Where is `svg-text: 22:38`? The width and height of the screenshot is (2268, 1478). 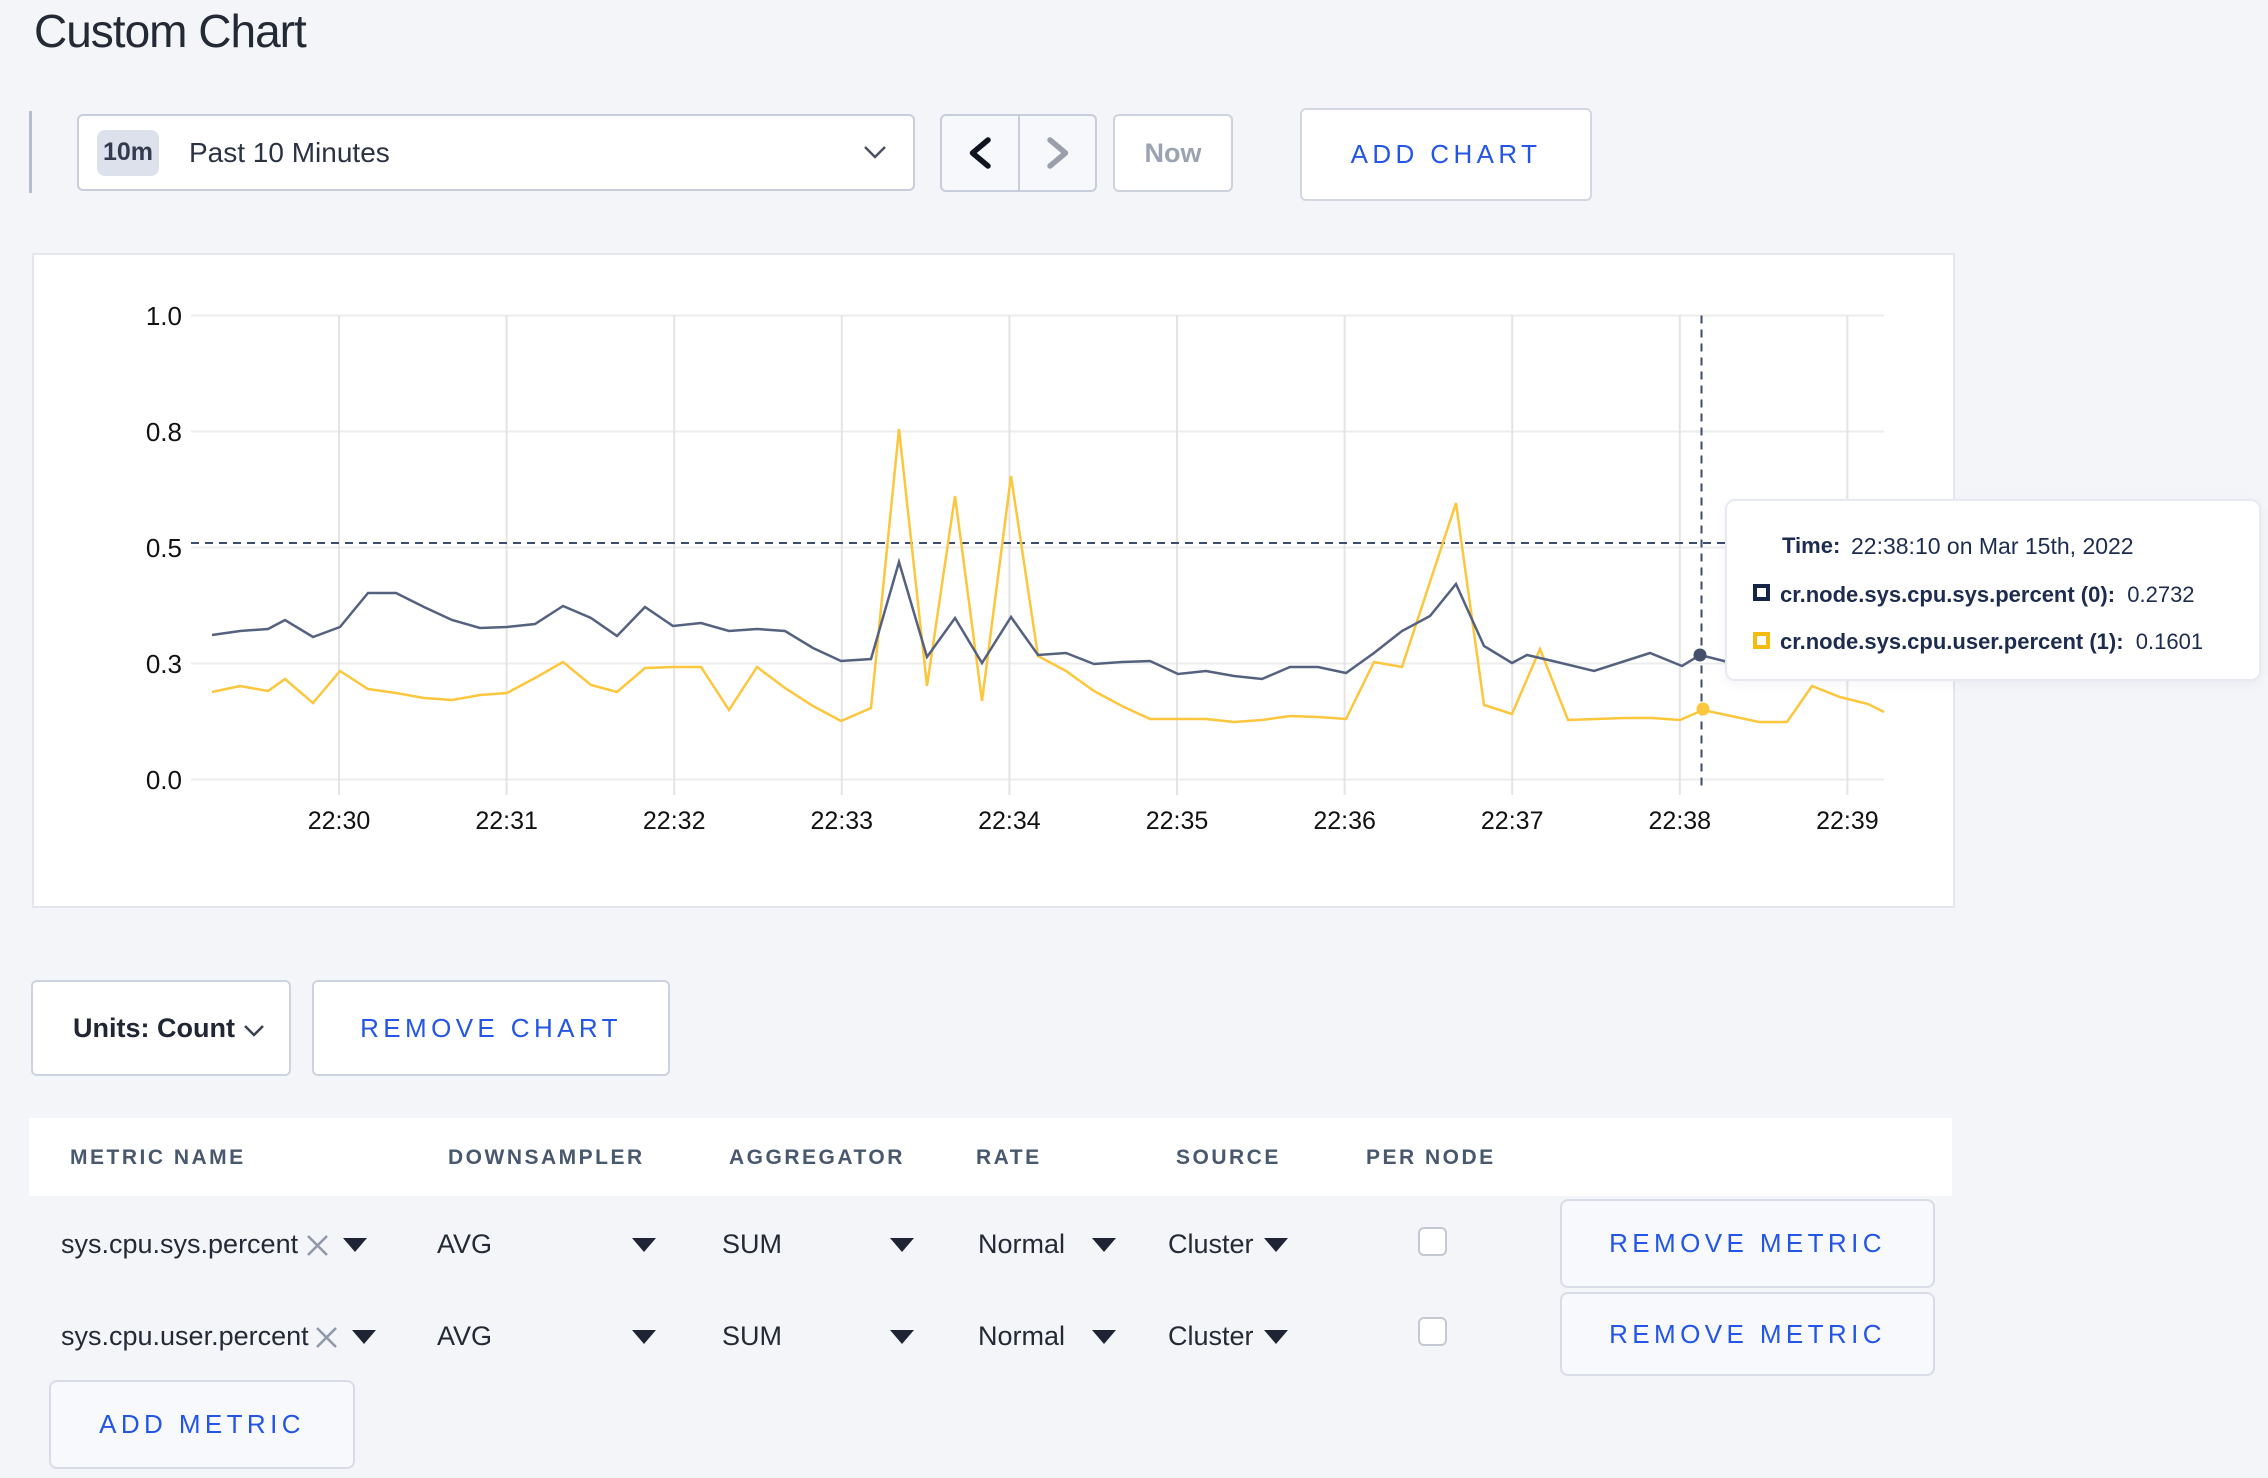 svg-text: 22:38 is located at coordinates (1680, 821).